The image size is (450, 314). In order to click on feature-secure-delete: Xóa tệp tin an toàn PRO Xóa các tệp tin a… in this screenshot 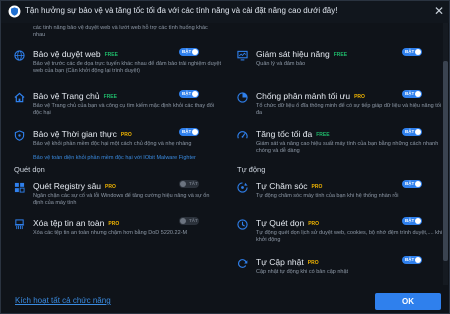, I will do `click(119, 231)`.